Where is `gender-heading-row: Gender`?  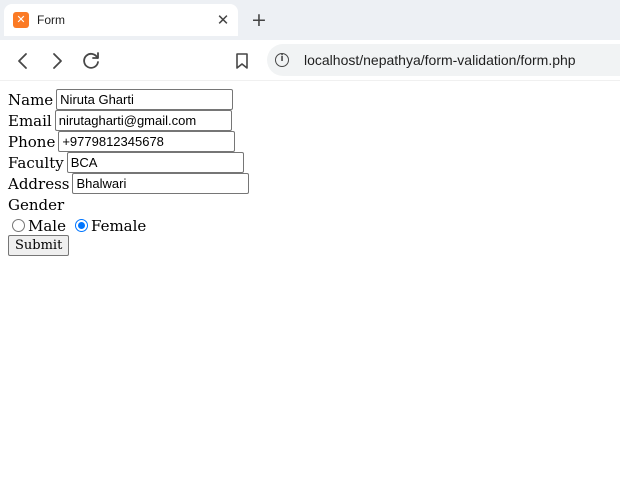
gender-heading-row: Gender is located at coordinates (310, 204).